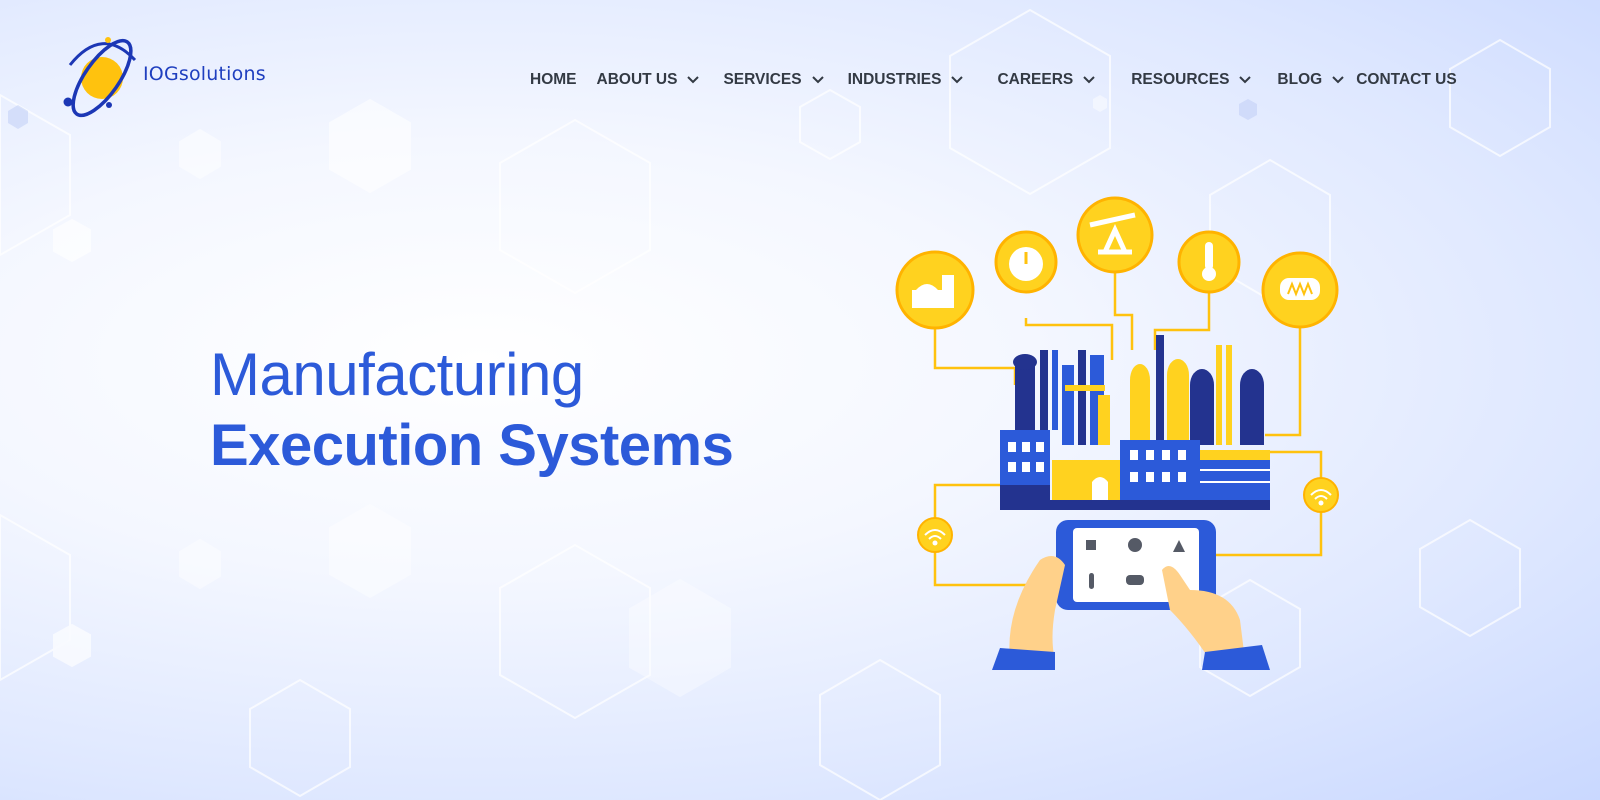 The height and width of the screenshot is (800, 1600). I want to click on nav-item-label: CAREERS, so click(1035, 79).